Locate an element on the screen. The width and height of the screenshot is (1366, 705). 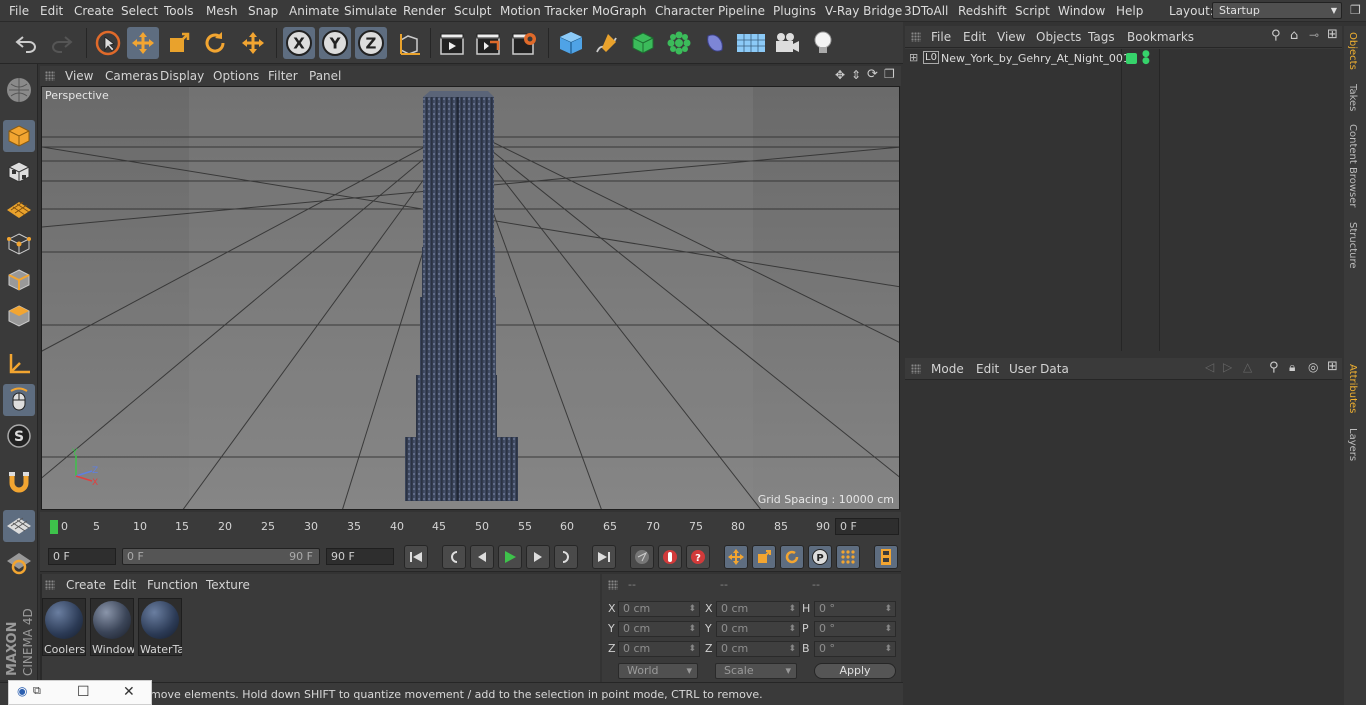
rotation-p-field: 0 ° is located at coordinates (855, 629).